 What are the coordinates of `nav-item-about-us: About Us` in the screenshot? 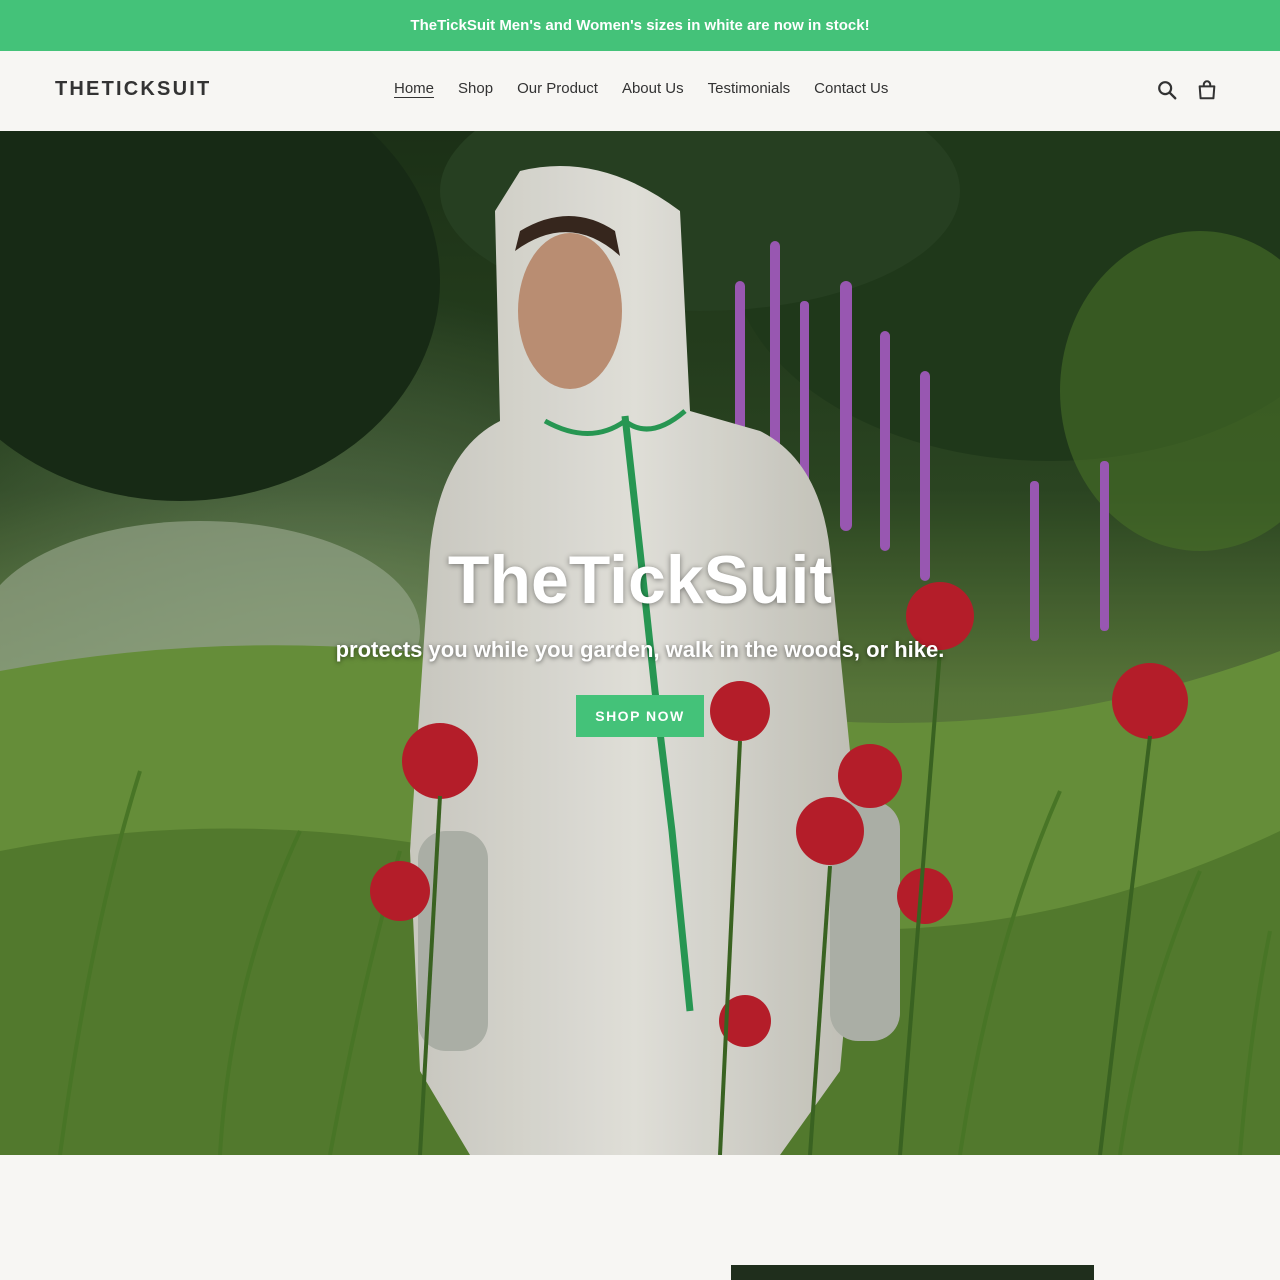 It's located at (653, 88).